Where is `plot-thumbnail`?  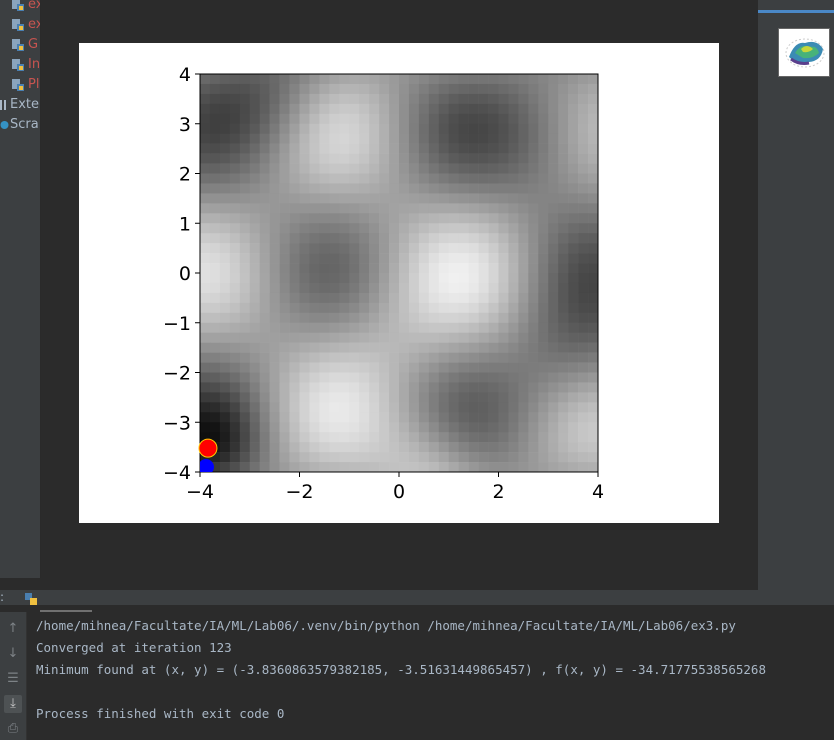 plot-thumbnail is located at coordinates (804, 52).